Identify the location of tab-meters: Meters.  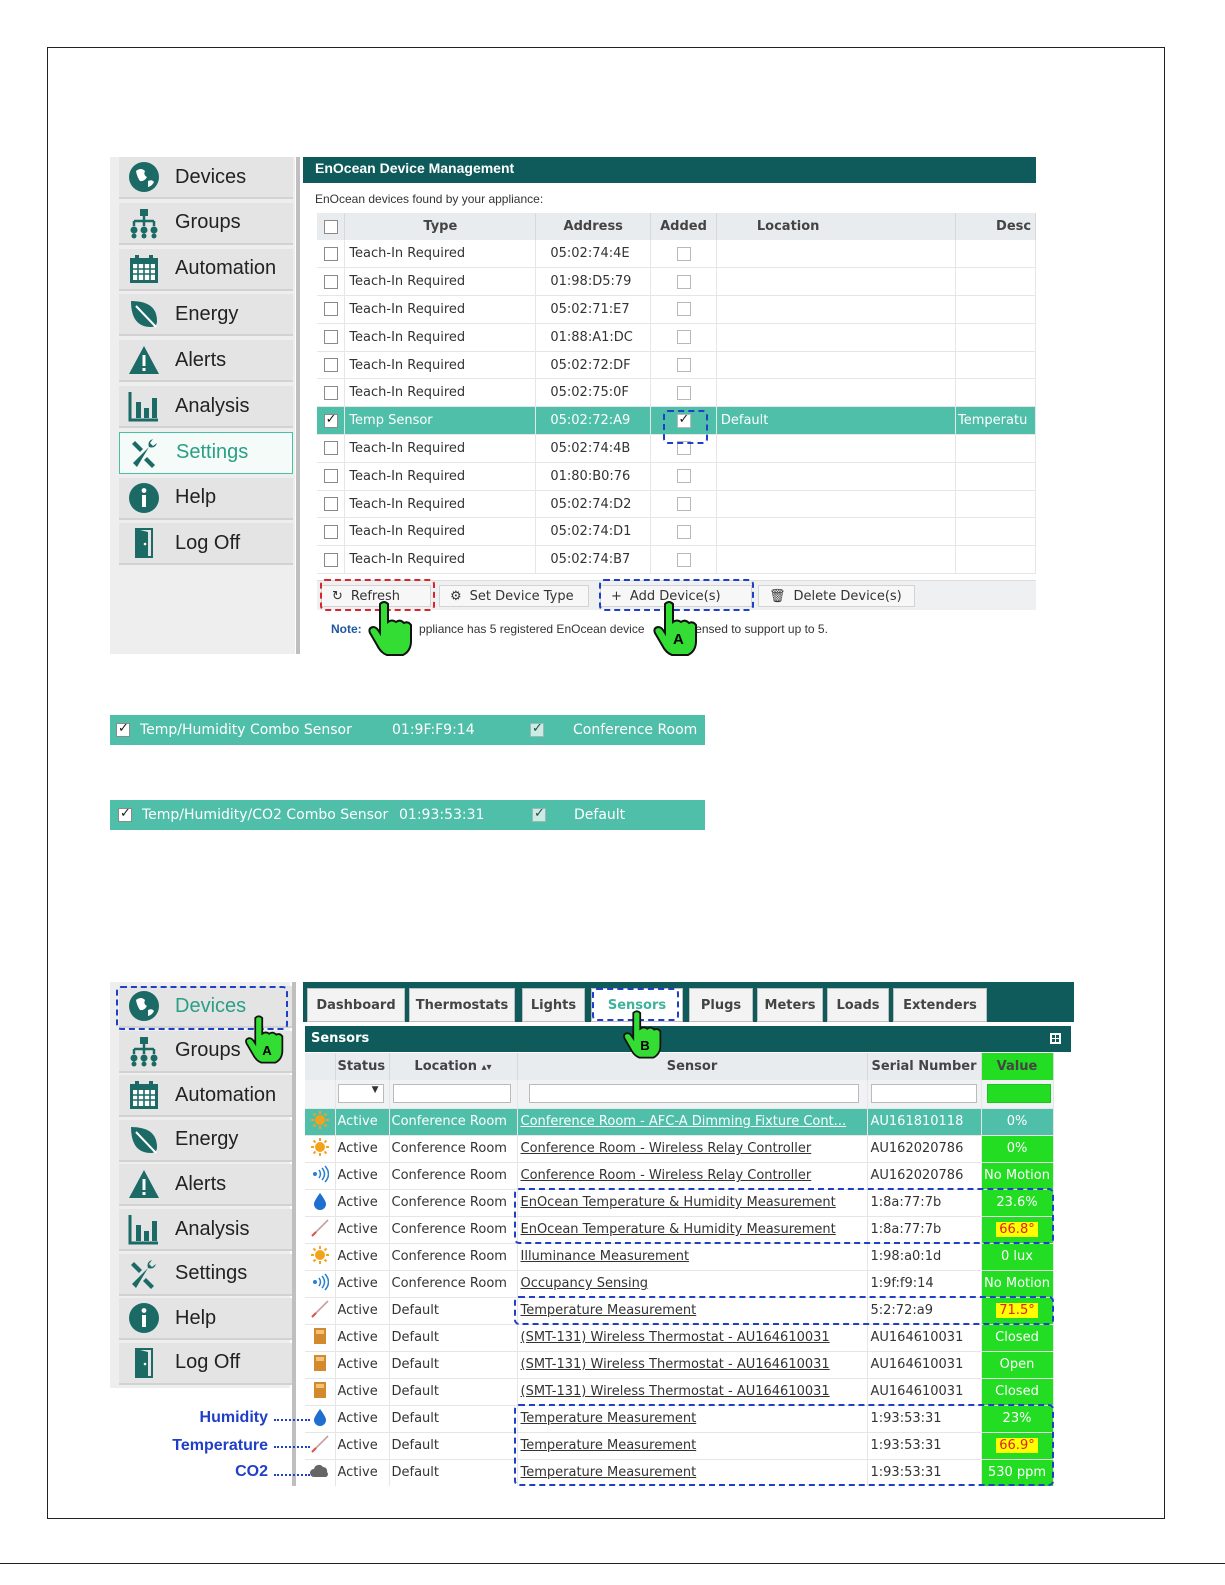
(790, 1005).